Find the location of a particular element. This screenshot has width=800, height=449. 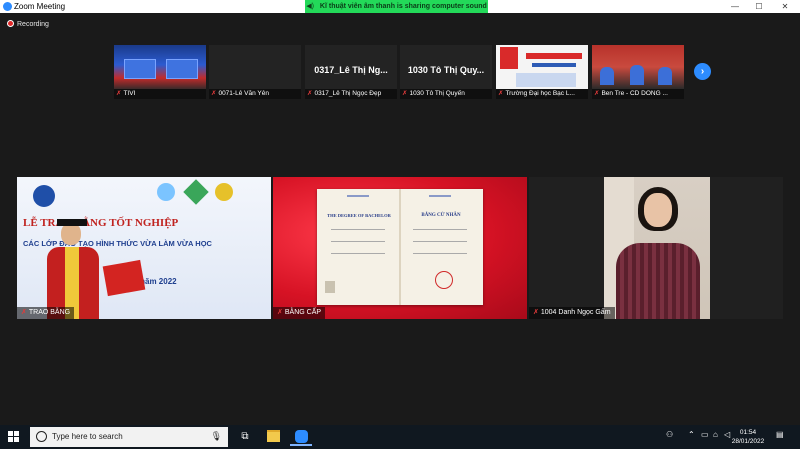

minimize-button: — is located at coordinates (735, 6).